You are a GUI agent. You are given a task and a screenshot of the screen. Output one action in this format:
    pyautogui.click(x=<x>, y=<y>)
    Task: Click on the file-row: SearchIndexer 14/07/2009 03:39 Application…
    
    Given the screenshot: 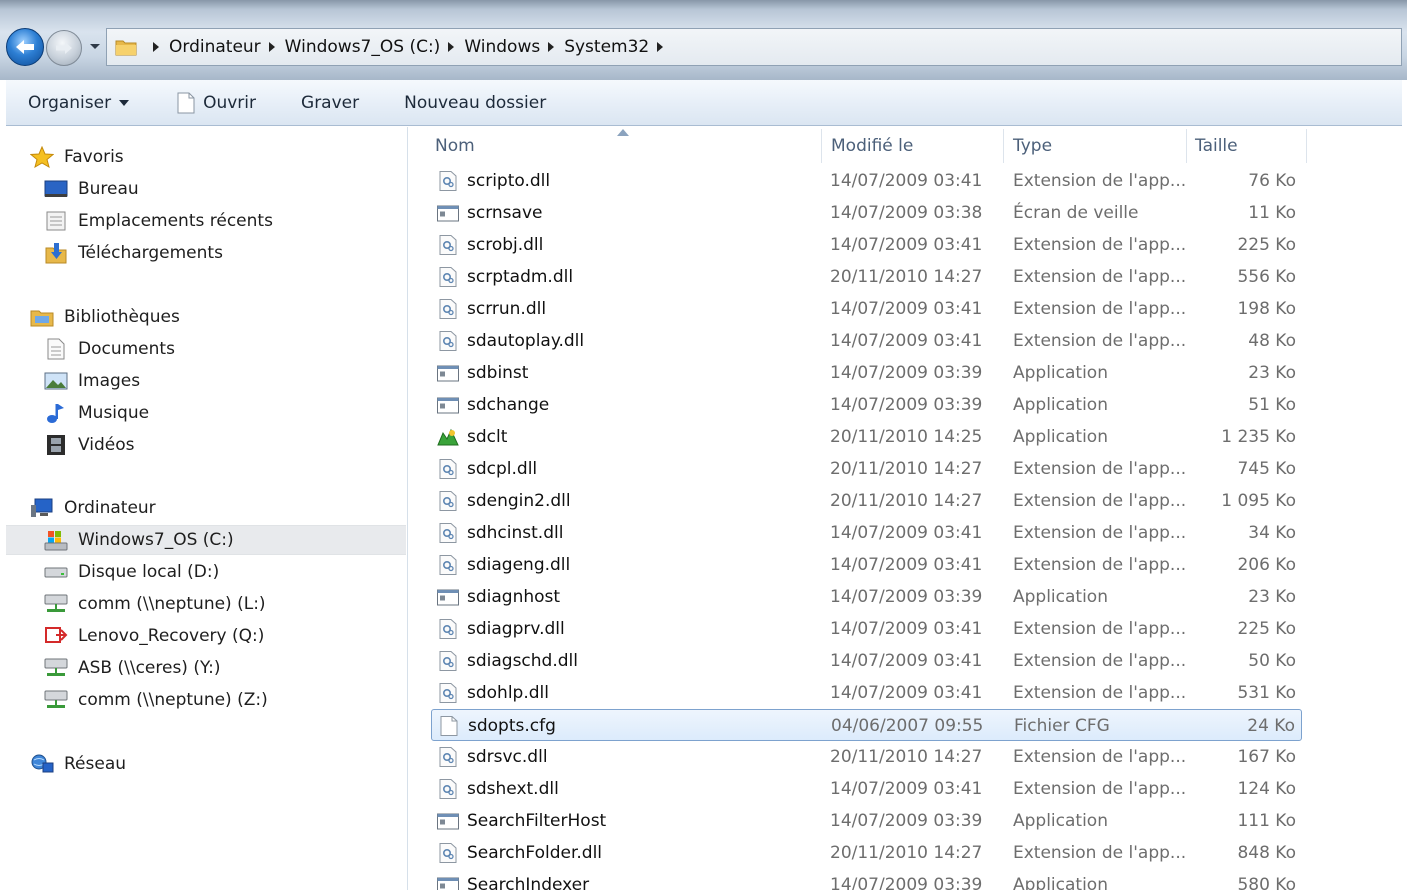 What is the action you would take?
    pyautogui.click(x=866, y=879)
    